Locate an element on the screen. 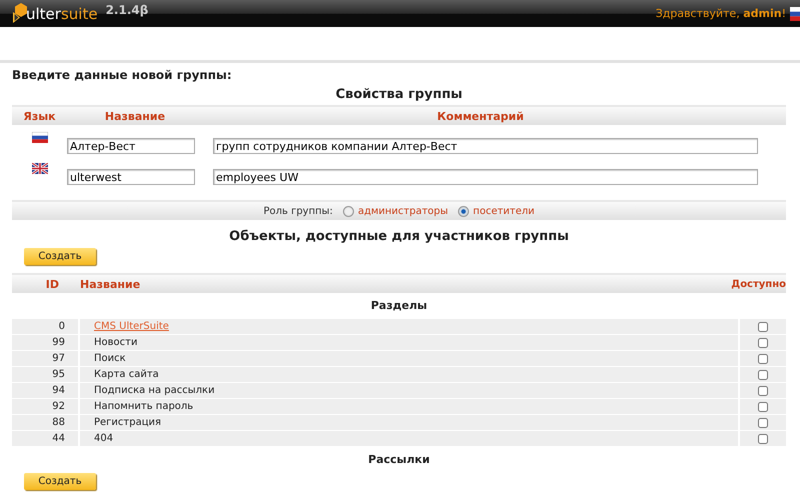 The image size is (800, 504). object-name: Напомнить пароль is located at coordinates (143, 406).